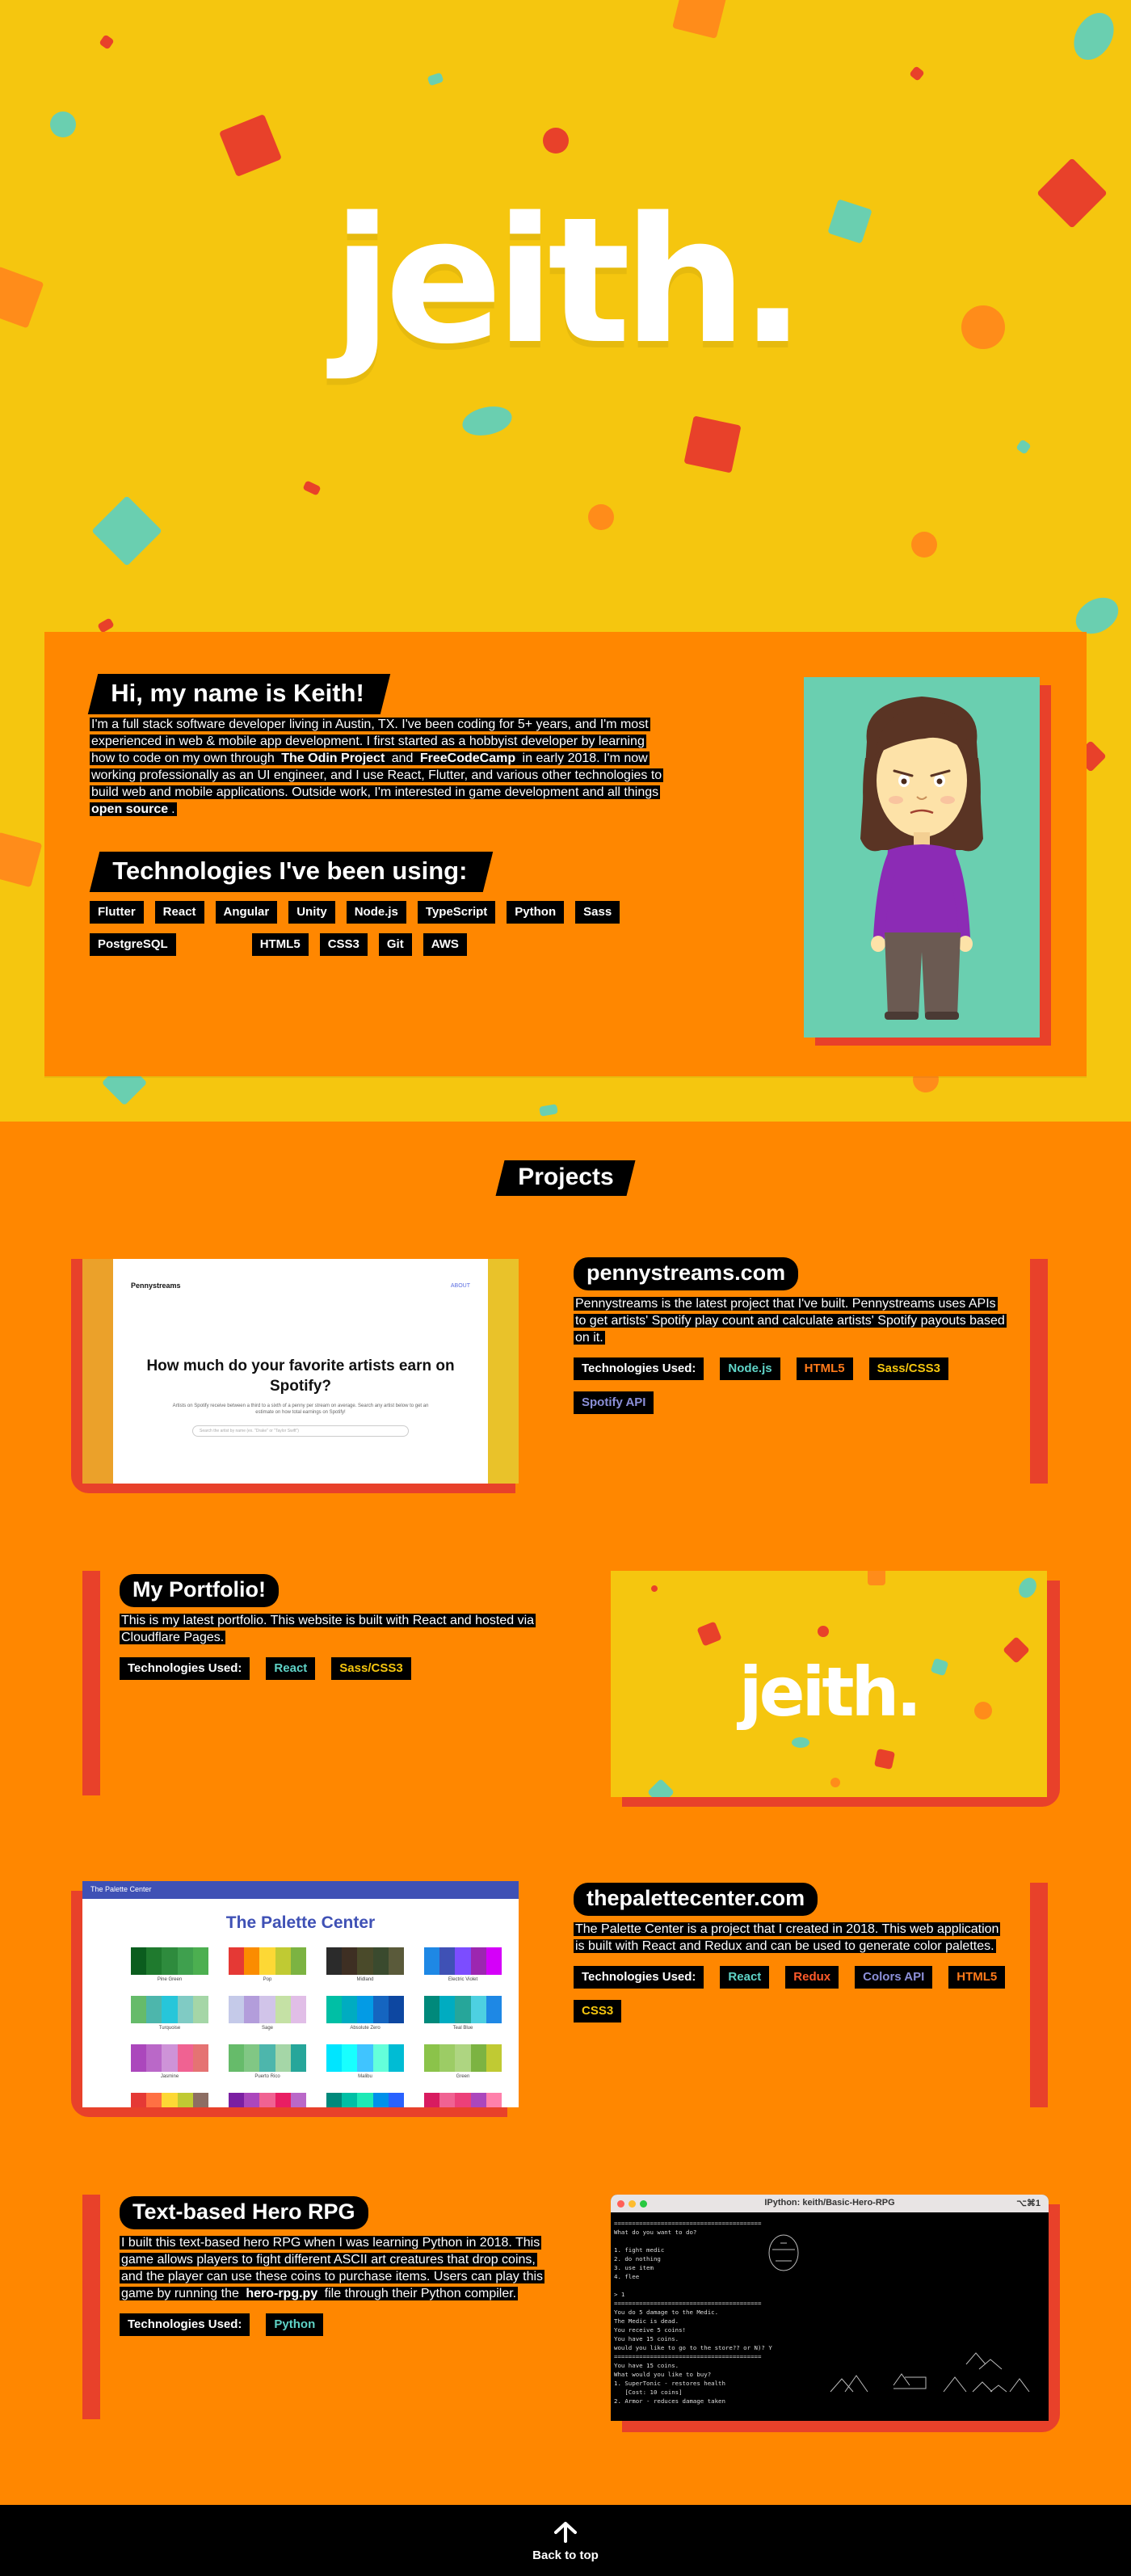 The height and width of the screenshot is (2576, 1131). What do you see at coordinates (597, 912) in the screenshot?
I see `tech-chip: Sass` at bounding box center [597, 912].